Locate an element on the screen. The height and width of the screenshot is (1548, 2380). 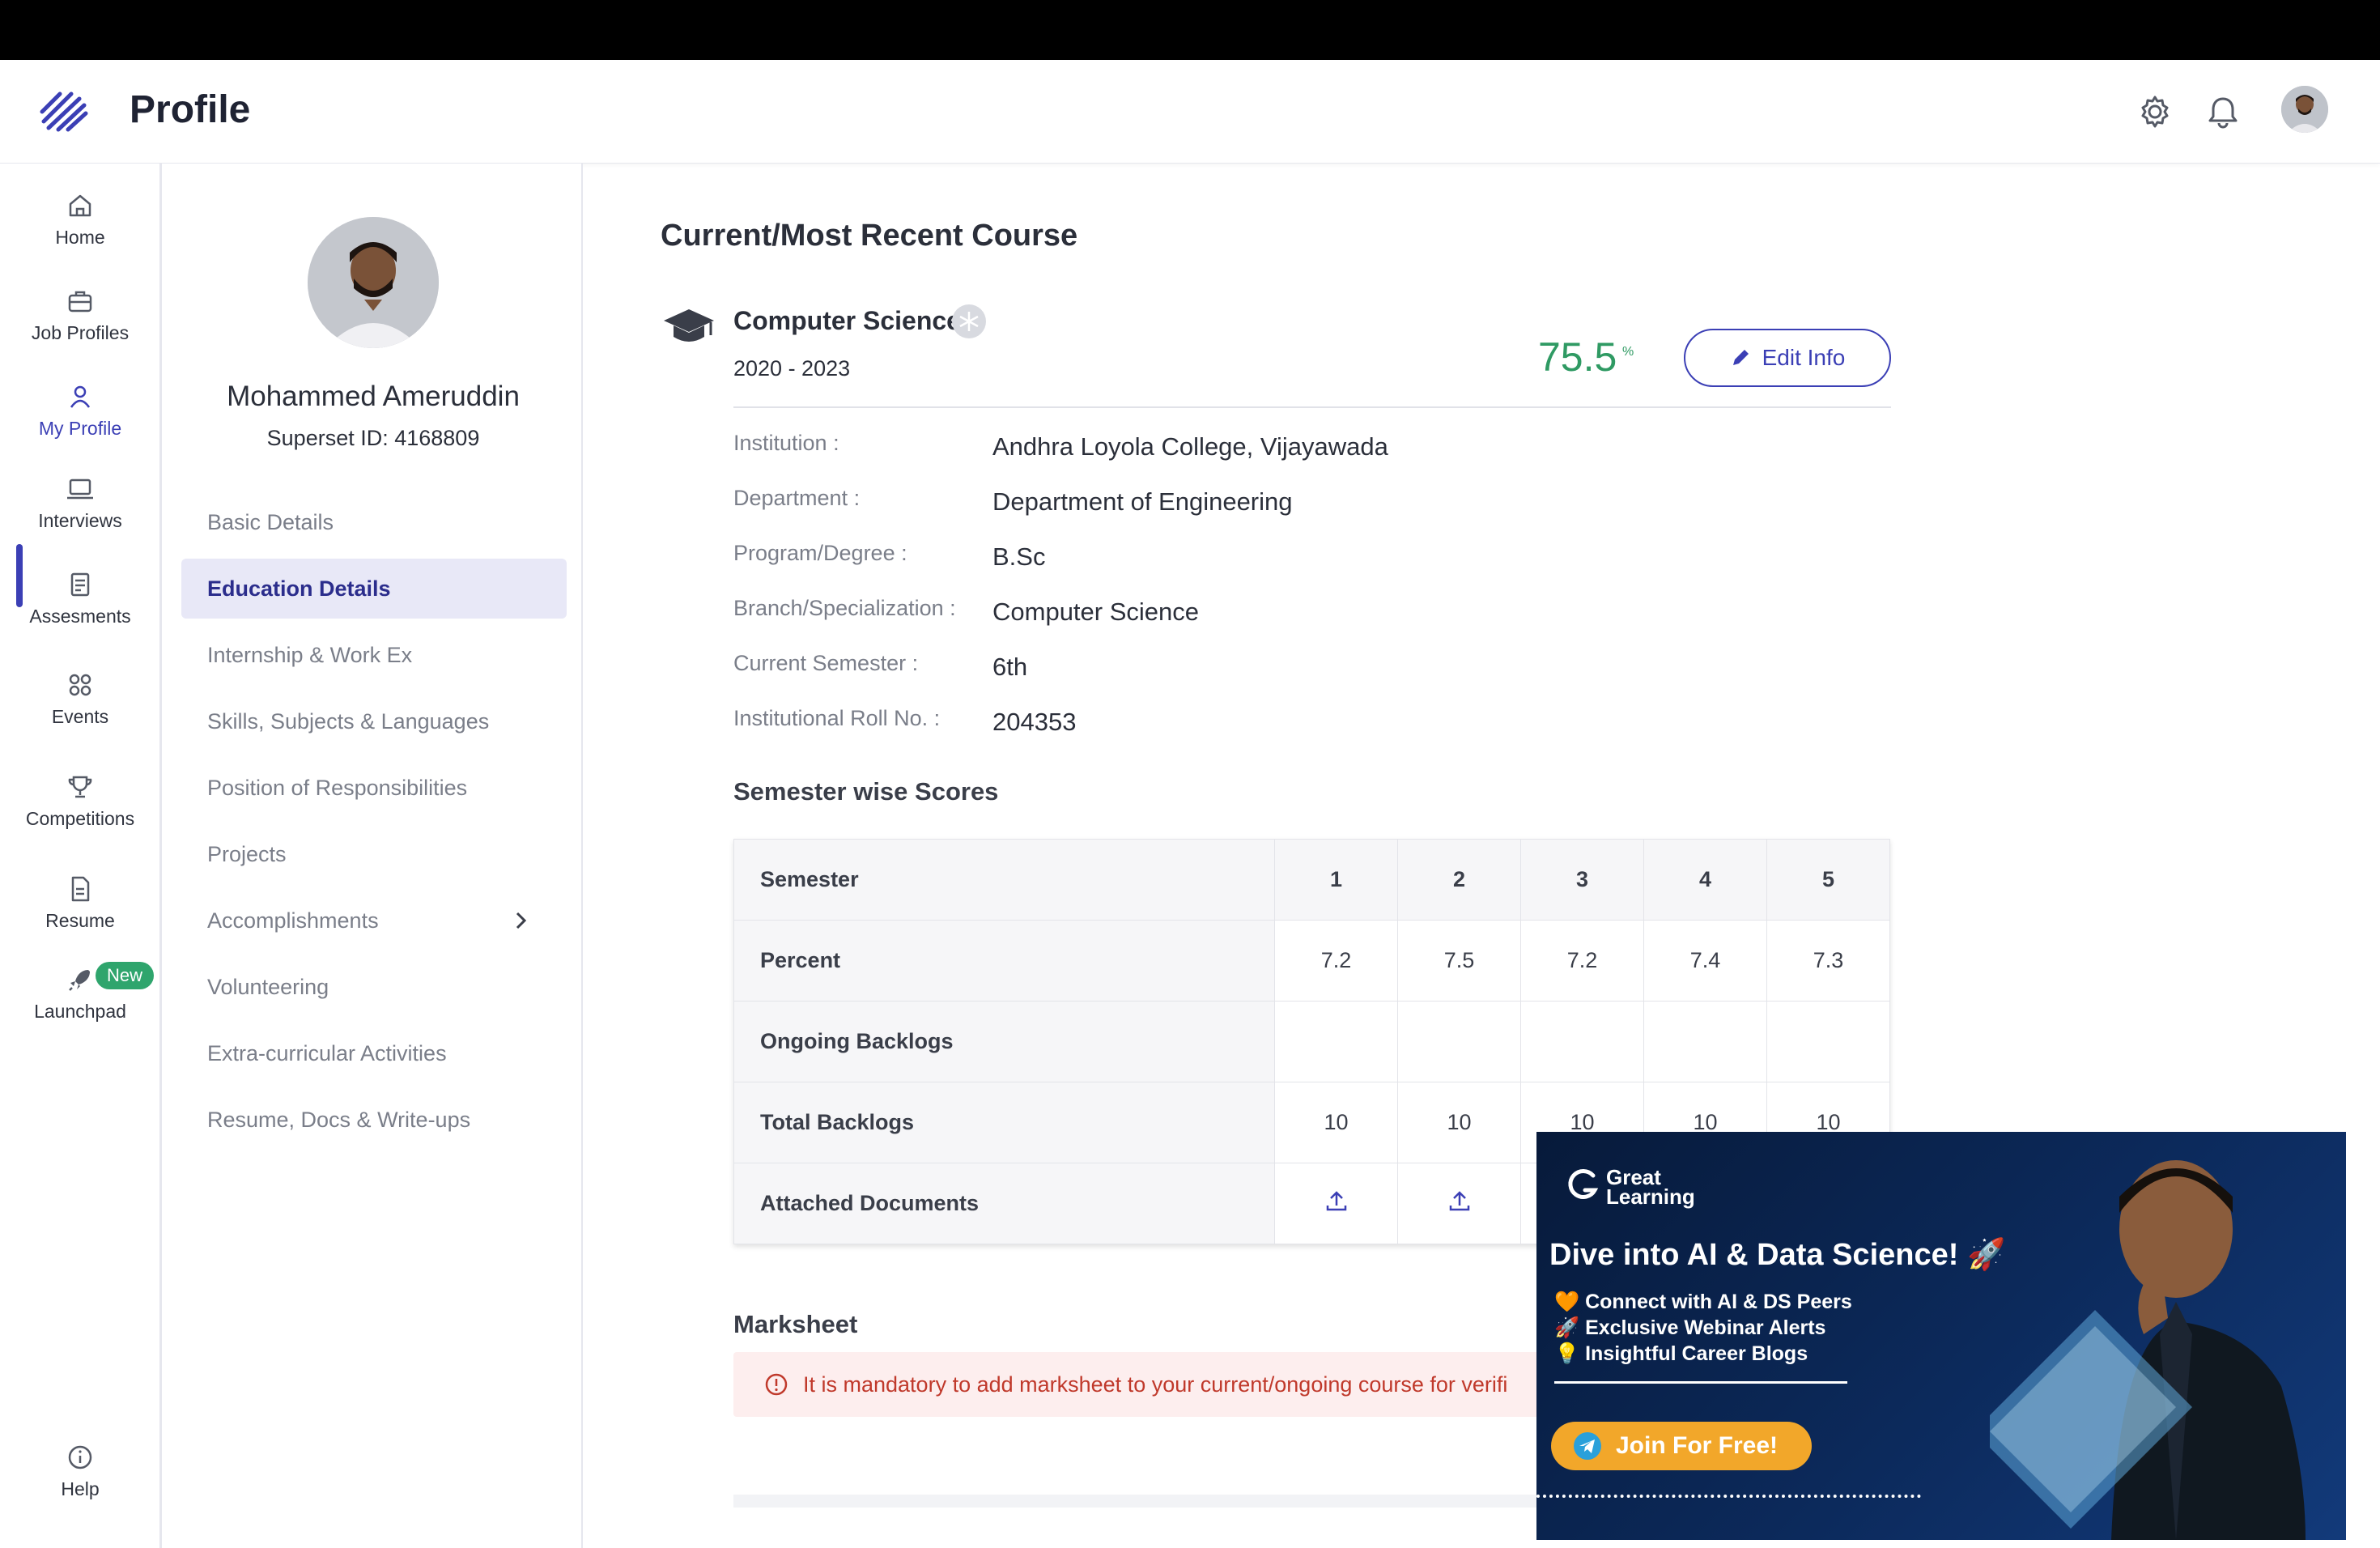
top-black-bar is located at coordinates (1190, 30).